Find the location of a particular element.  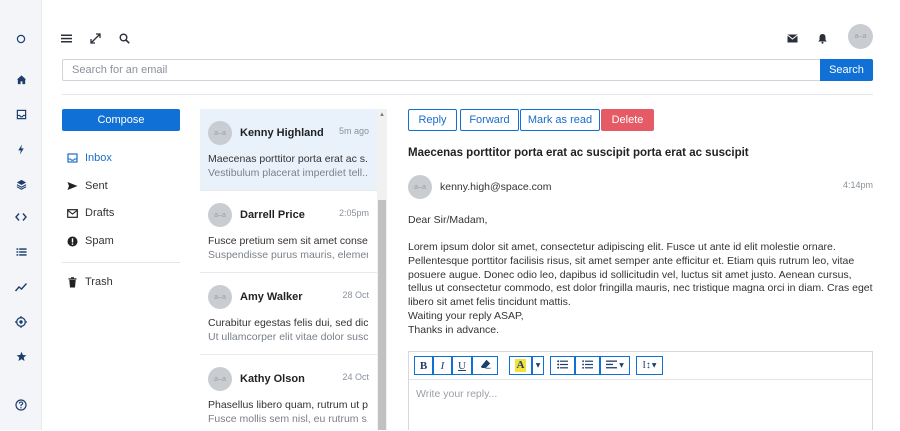

search-button: Search is located at coordinates (846, 70).